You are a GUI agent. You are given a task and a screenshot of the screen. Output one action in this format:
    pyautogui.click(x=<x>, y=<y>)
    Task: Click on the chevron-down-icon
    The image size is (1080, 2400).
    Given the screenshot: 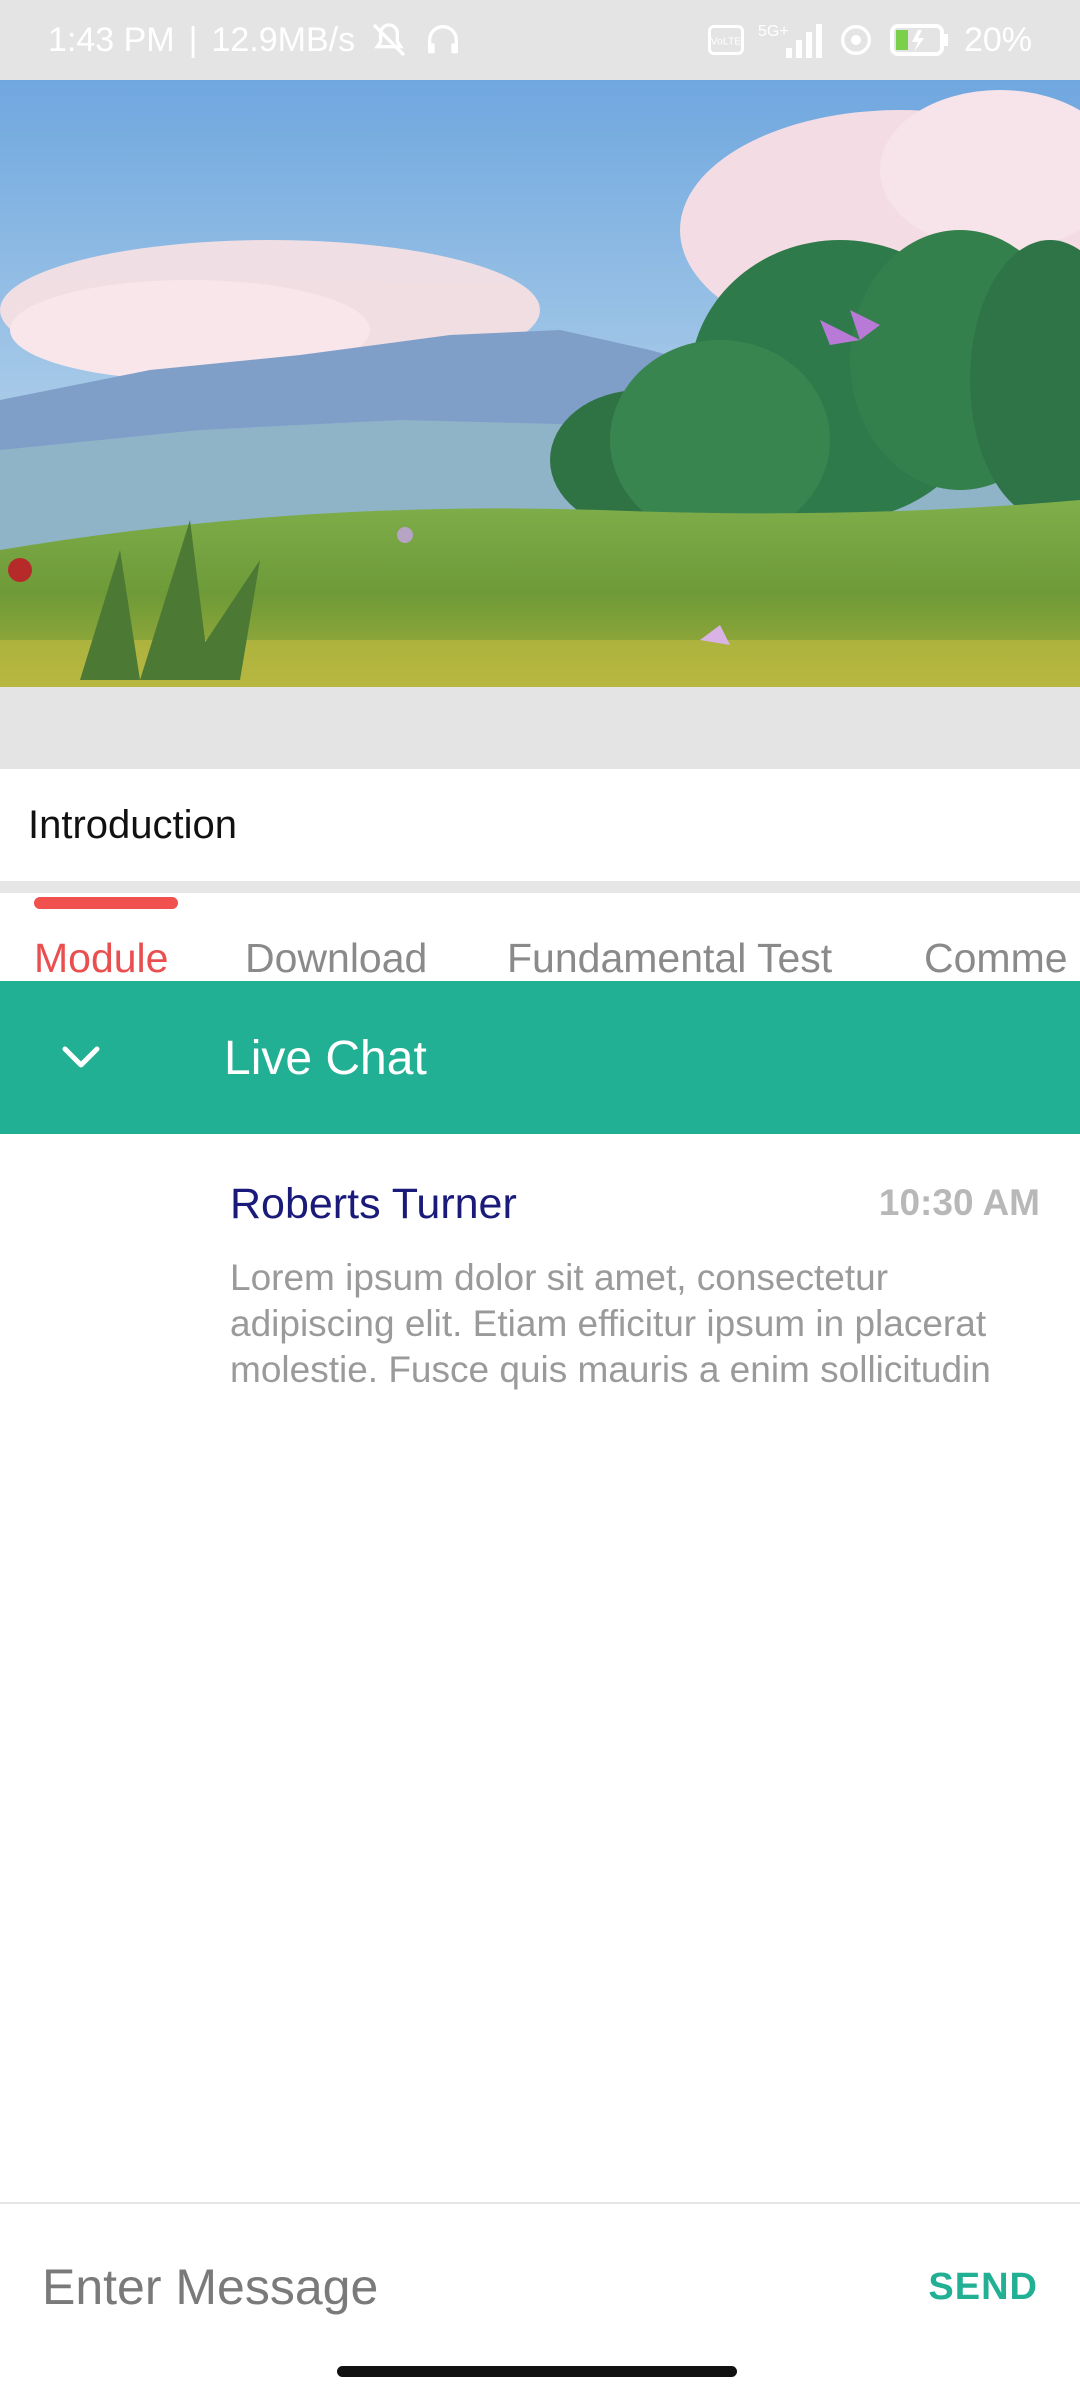 What is the action you would take?
    pyautogui.click(x=81, y=1058)
    